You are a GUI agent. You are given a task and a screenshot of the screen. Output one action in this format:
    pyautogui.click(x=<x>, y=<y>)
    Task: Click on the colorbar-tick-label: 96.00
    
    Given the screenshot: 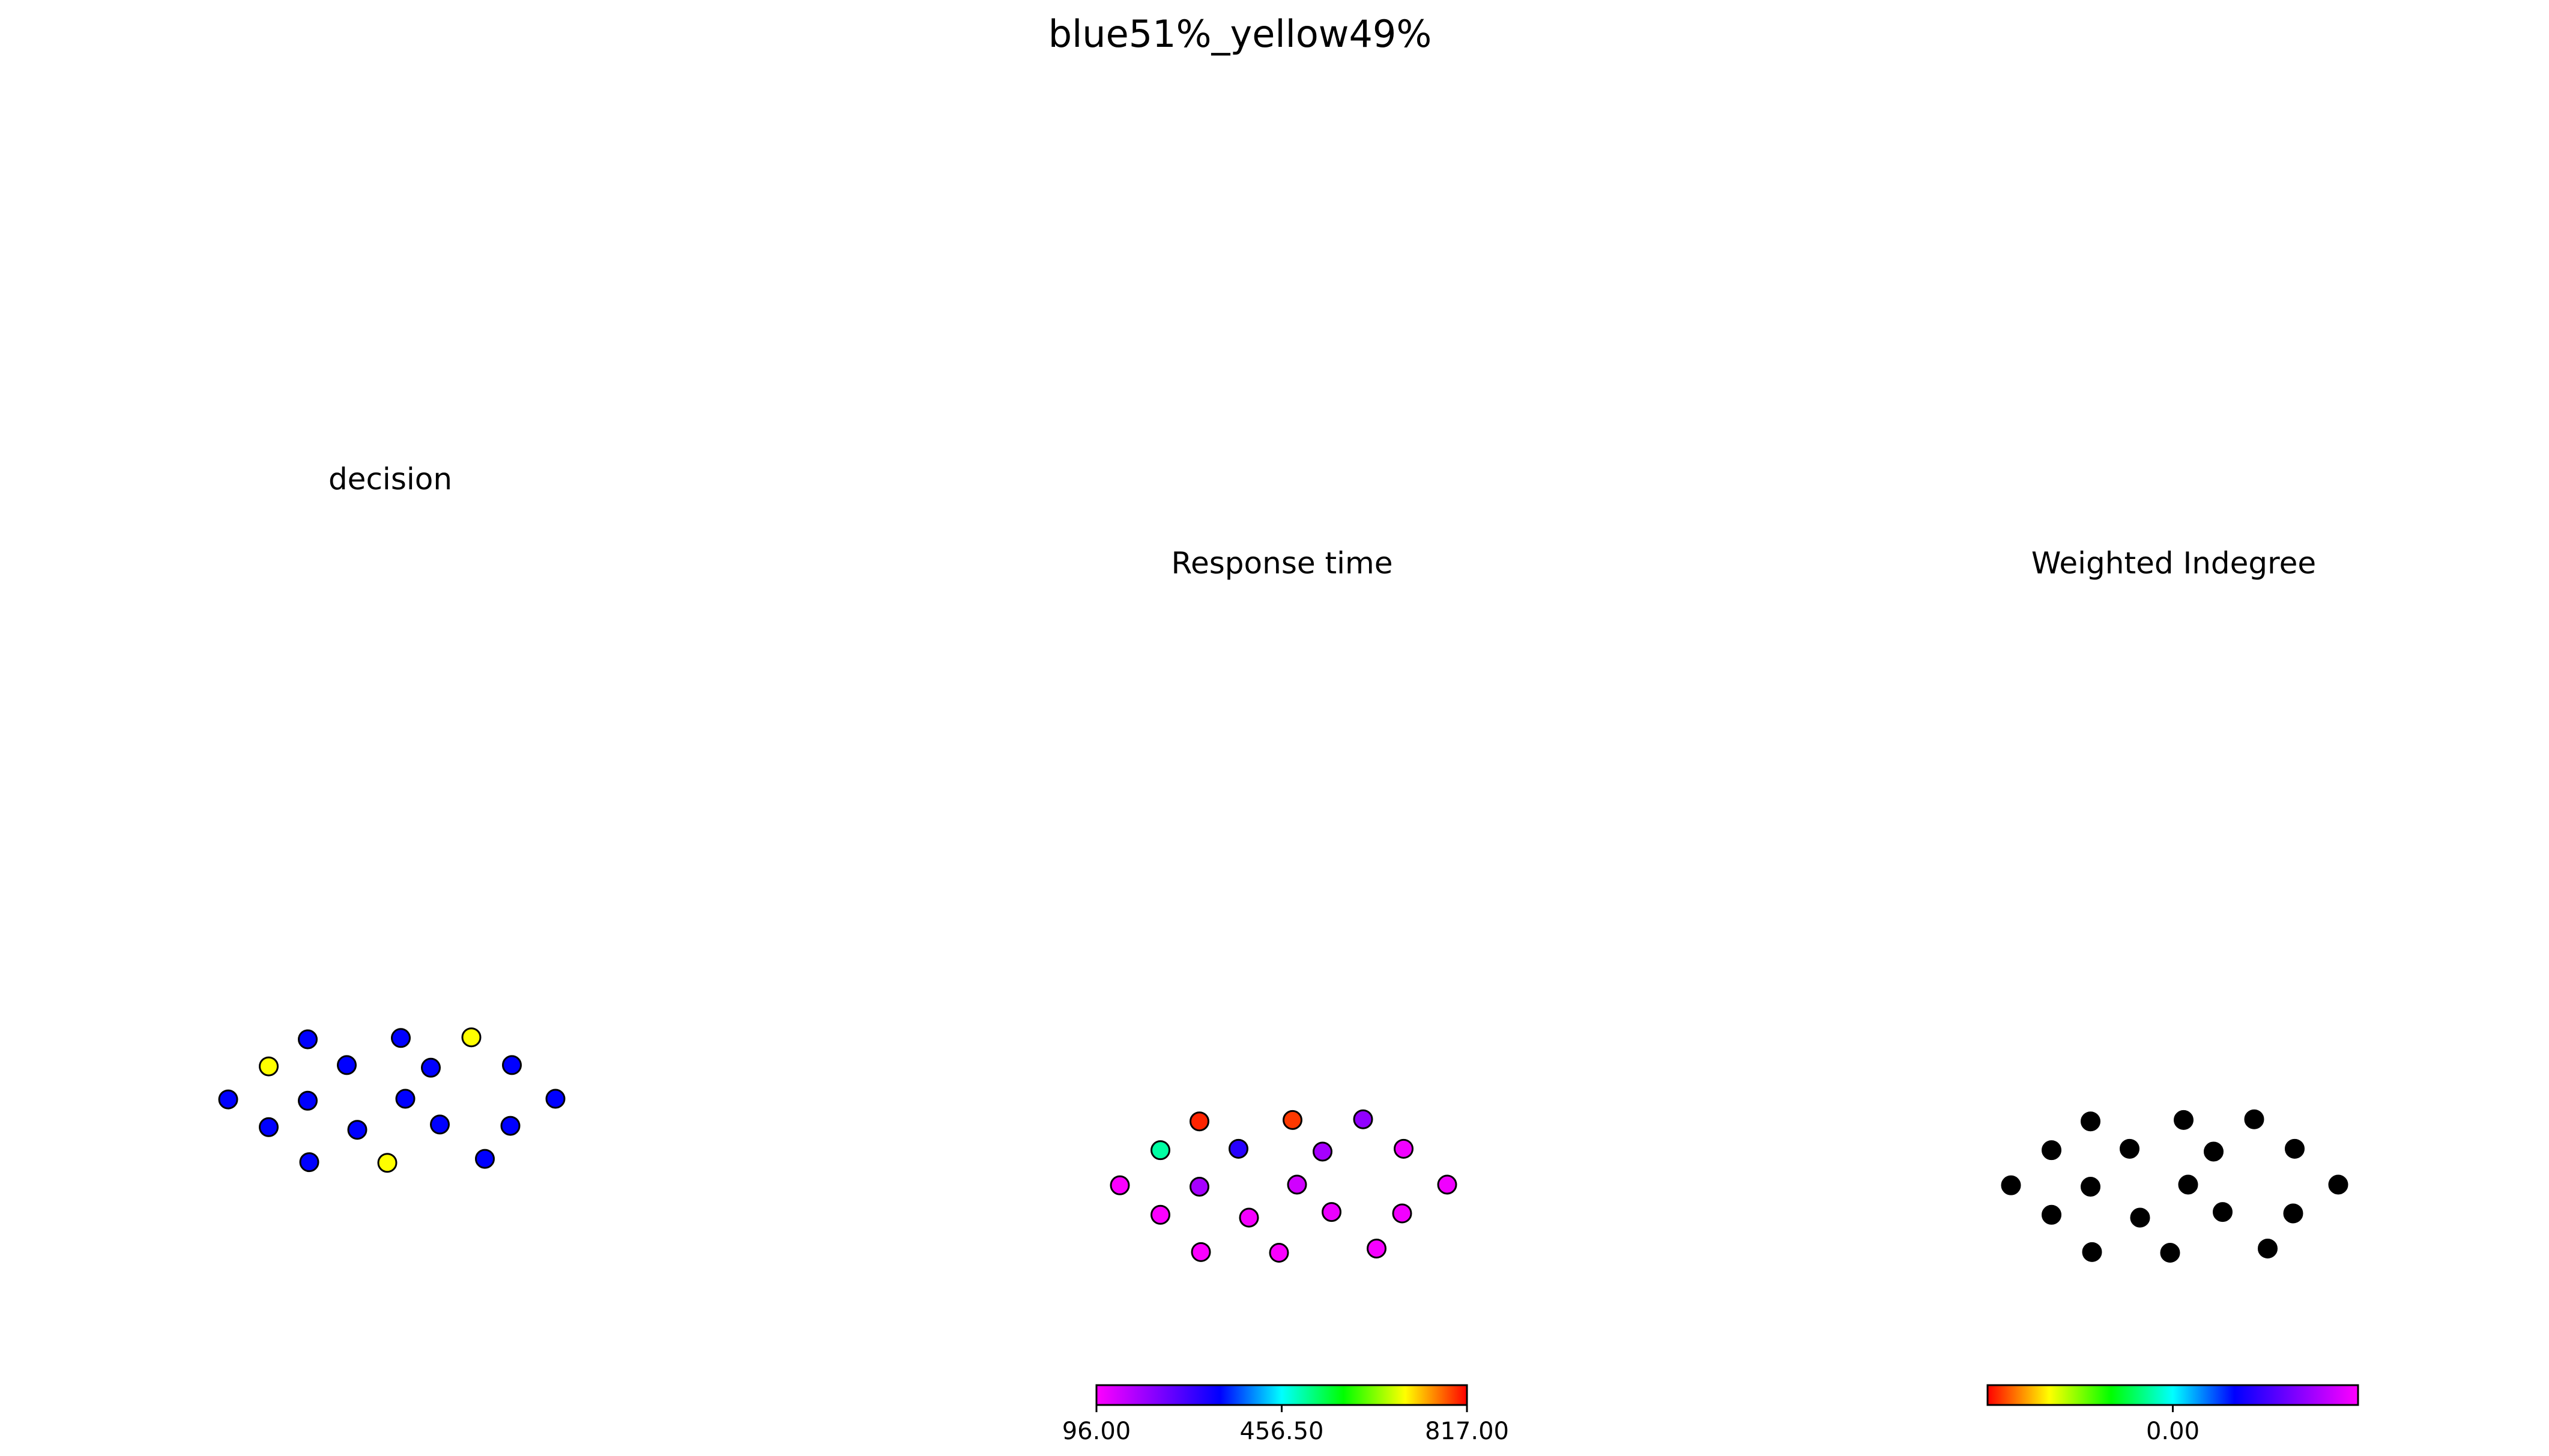 What is the action you would take?
    pyautogui.click(x=1096, y=1431)
    